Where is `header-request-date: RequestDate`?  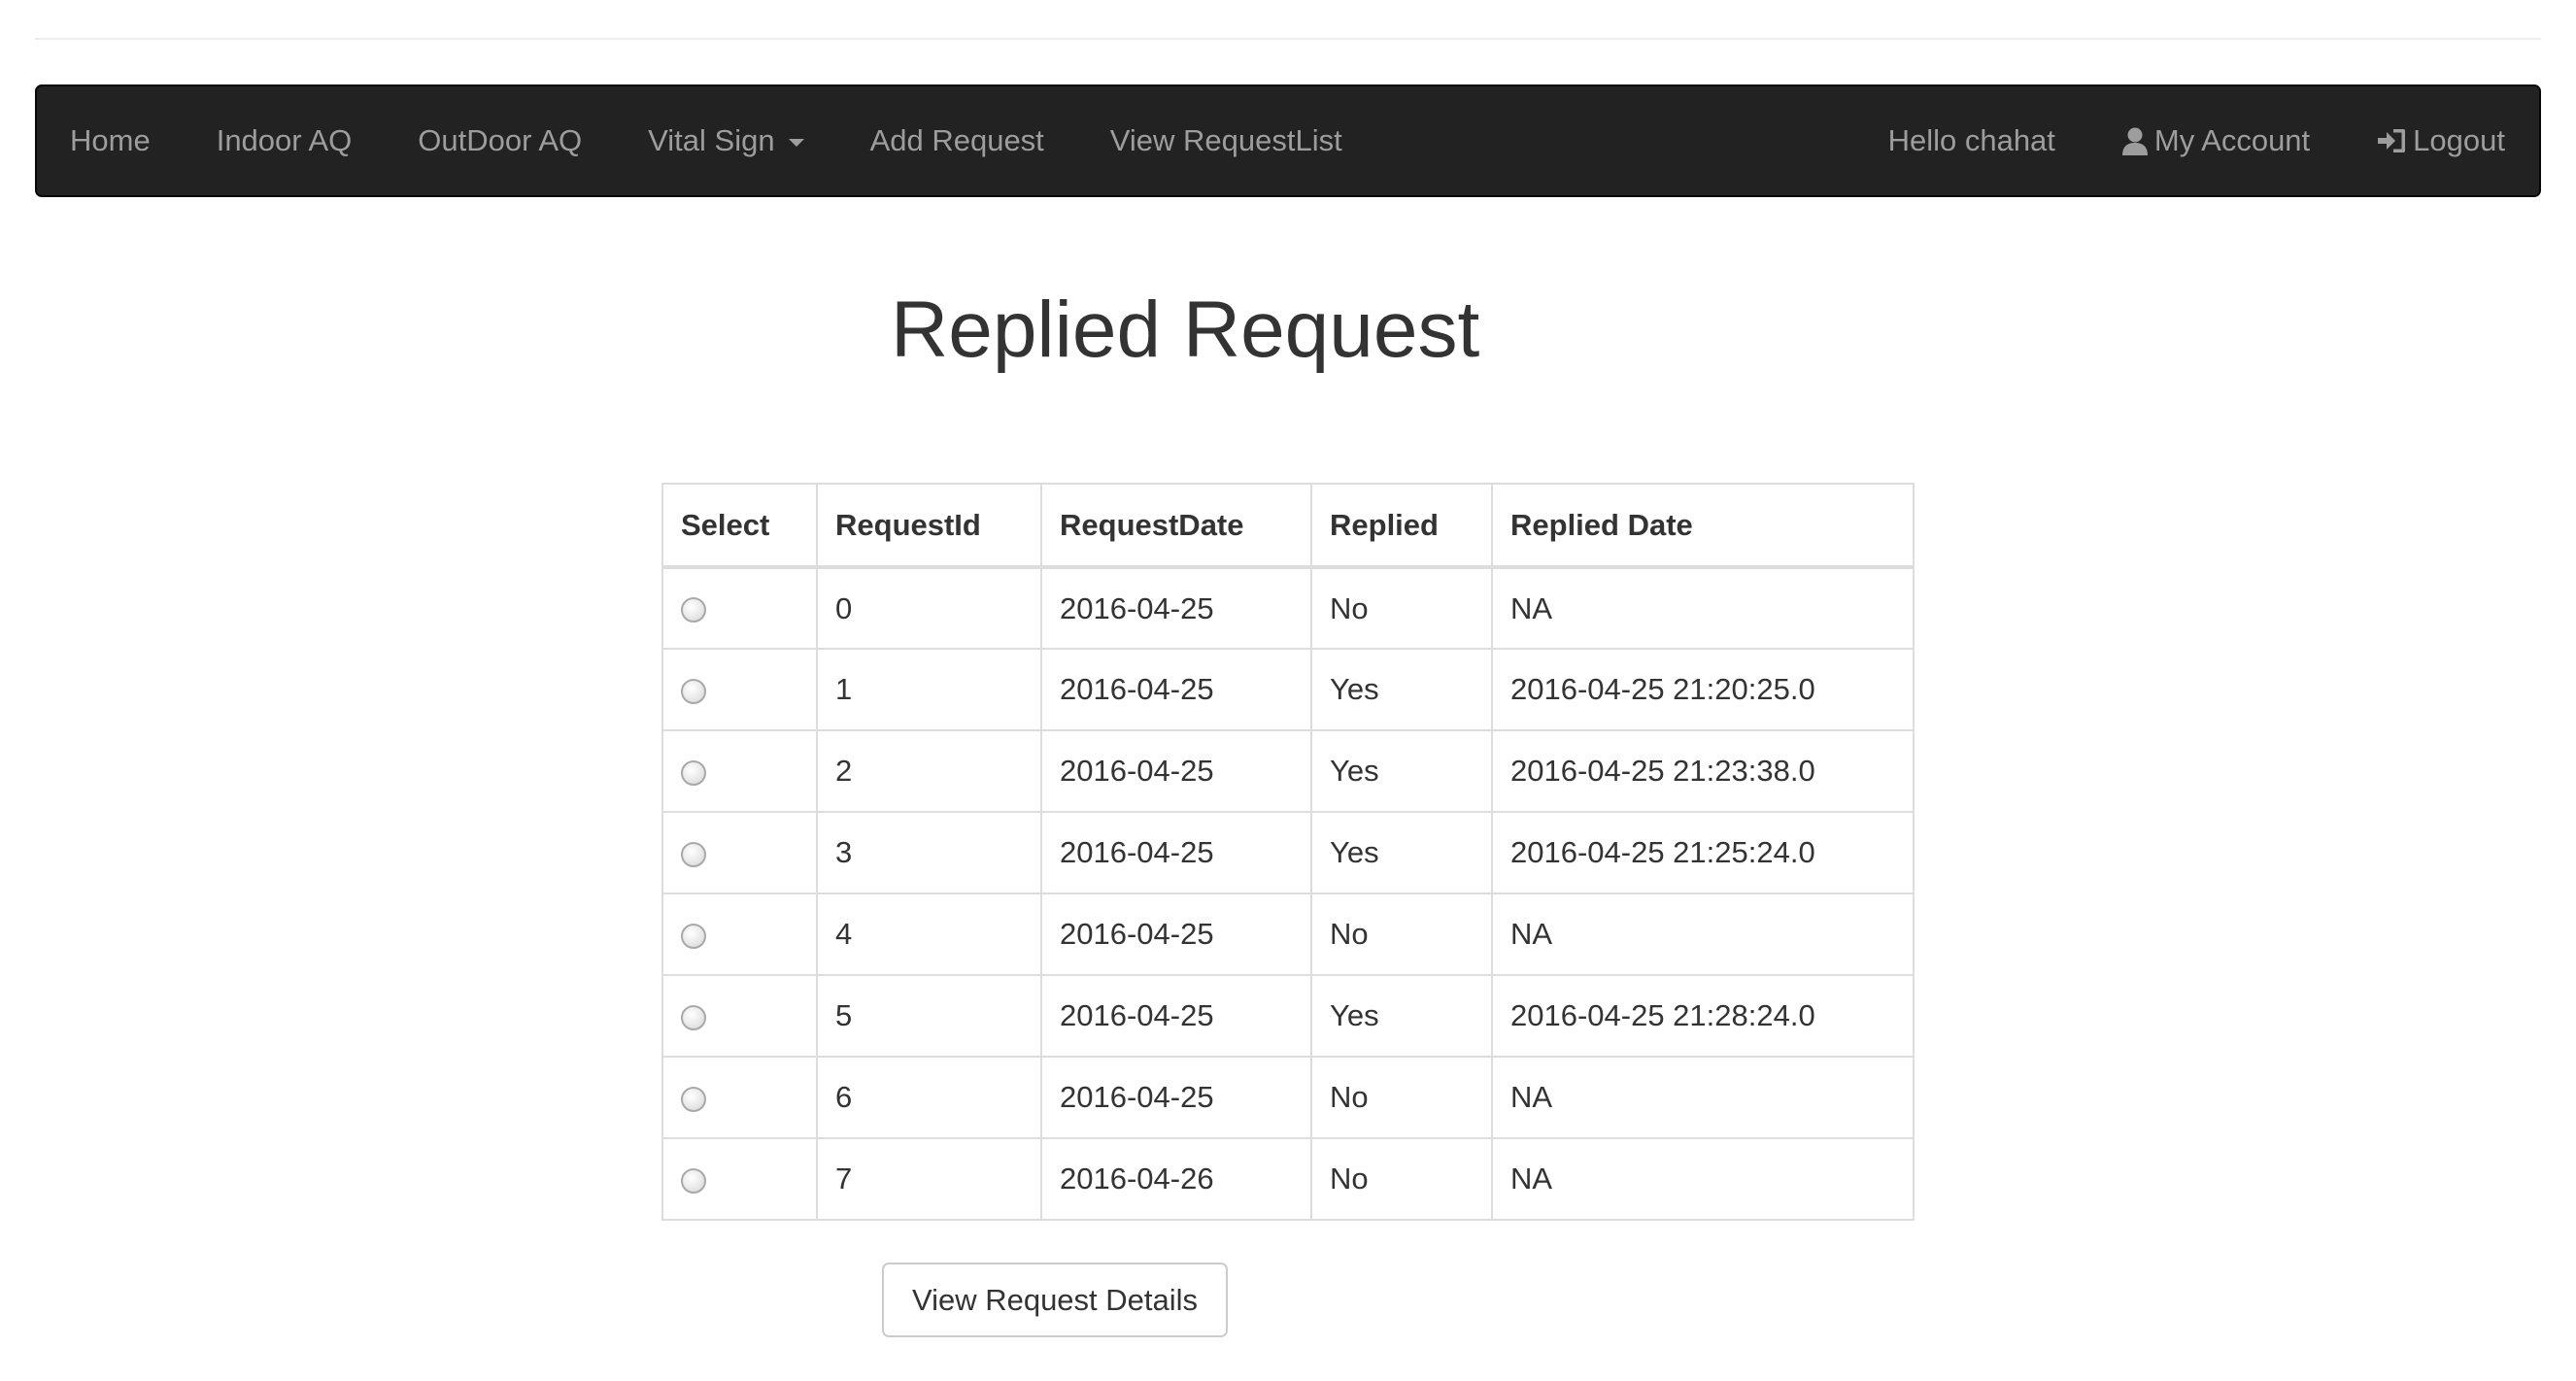
header-request-date: RequestDate is located at coordinates (1176, 526).